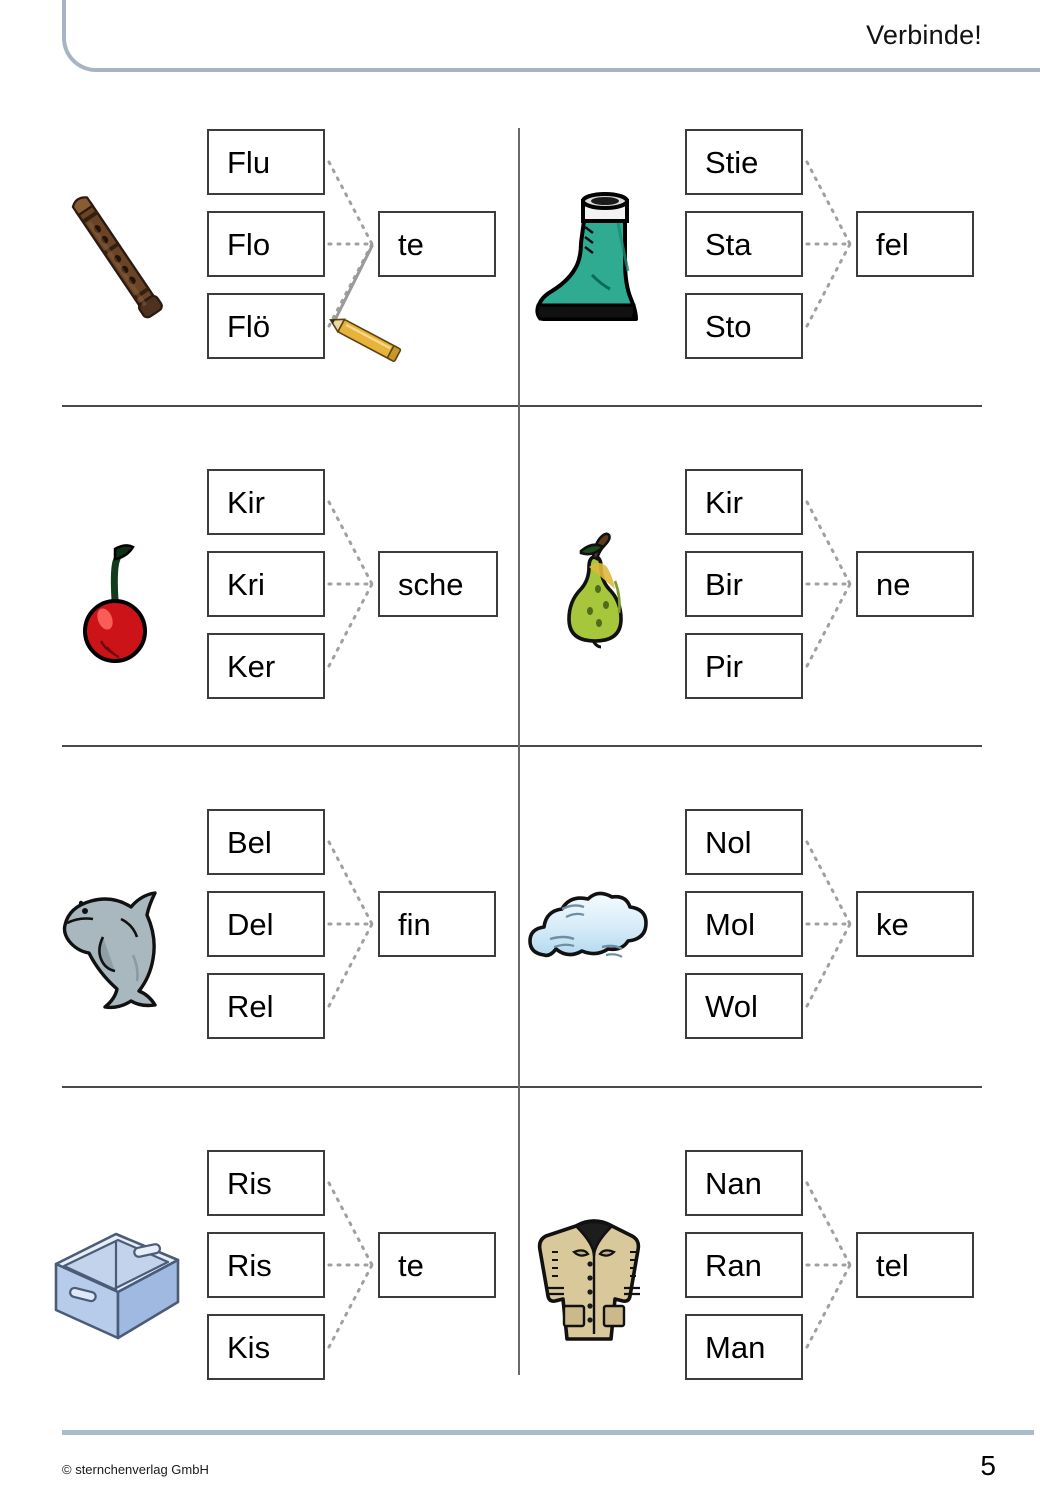 The image size is (1040, 1500). Describe the element at coordinates (595, 938) in the screenshot. I see `picture-cloud-icon` at that location.